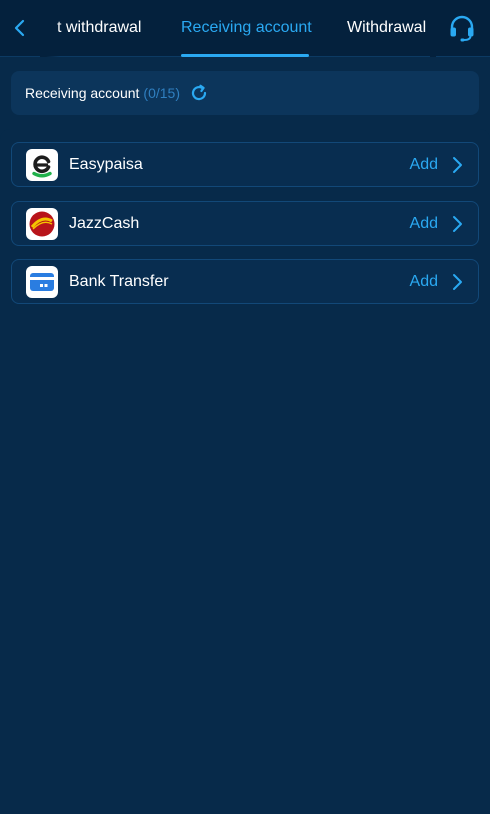  What do you see at coordinates (161, 93) in the screenshot?
I see `account-count: (0/15)` at bounding box center [161, 93].